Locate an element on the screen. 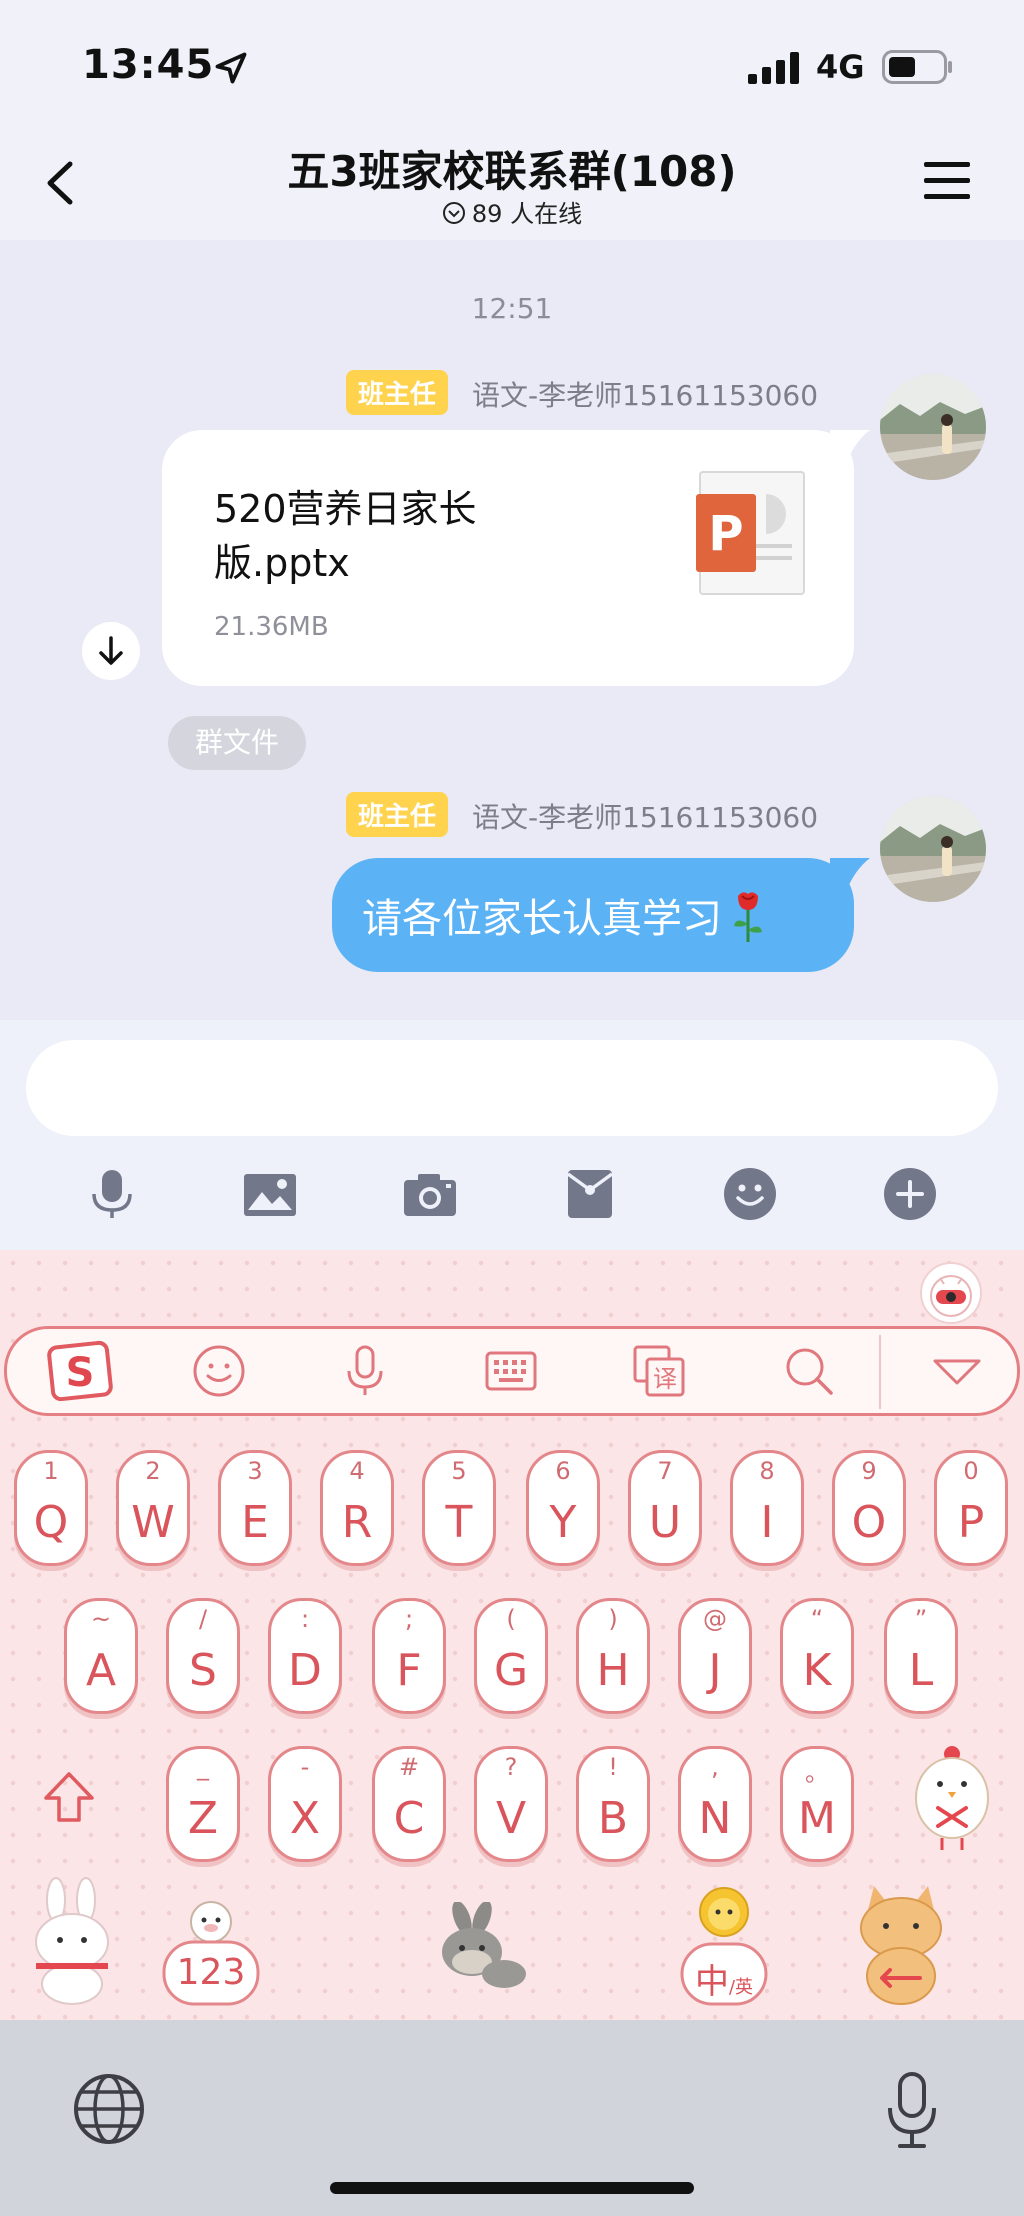 Image resolution: width=1024 pixels, height=2216 pixels. key-m: 。 M is located at coordinates (817, 1804).